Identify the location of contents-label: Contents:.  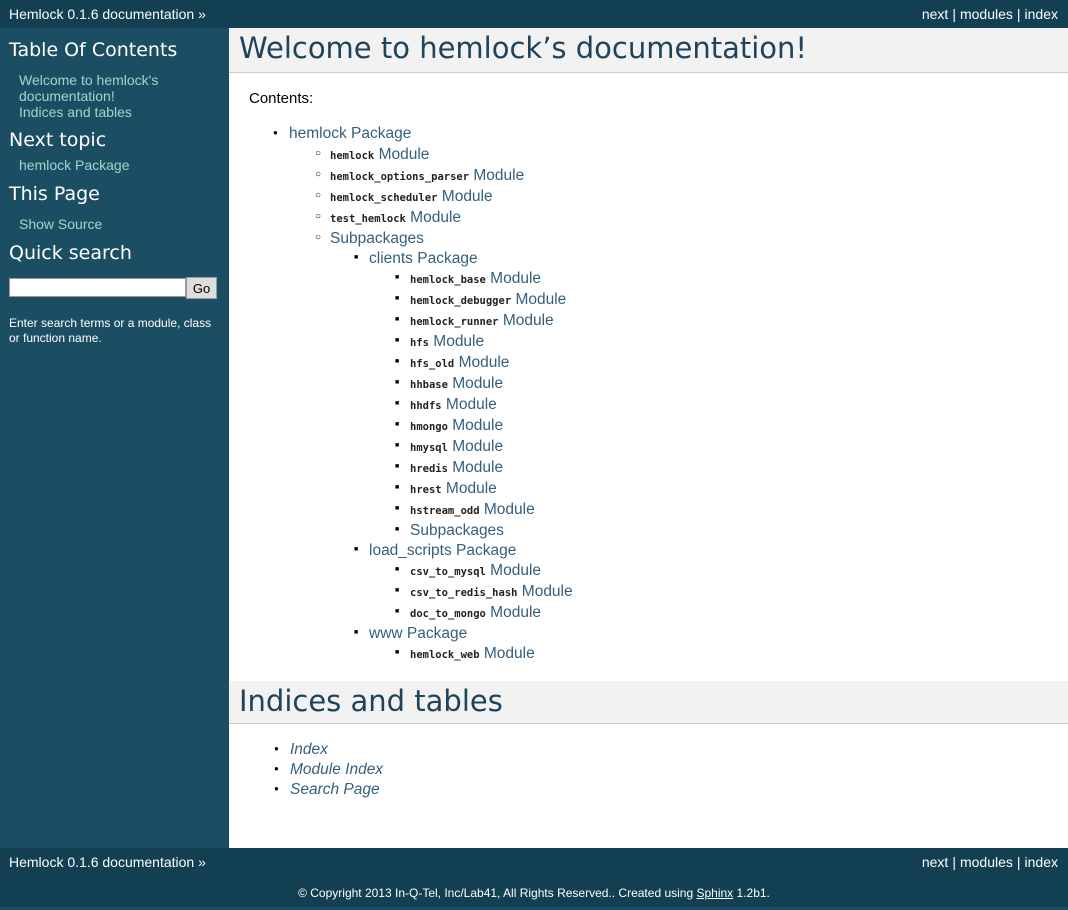
(281, 98).